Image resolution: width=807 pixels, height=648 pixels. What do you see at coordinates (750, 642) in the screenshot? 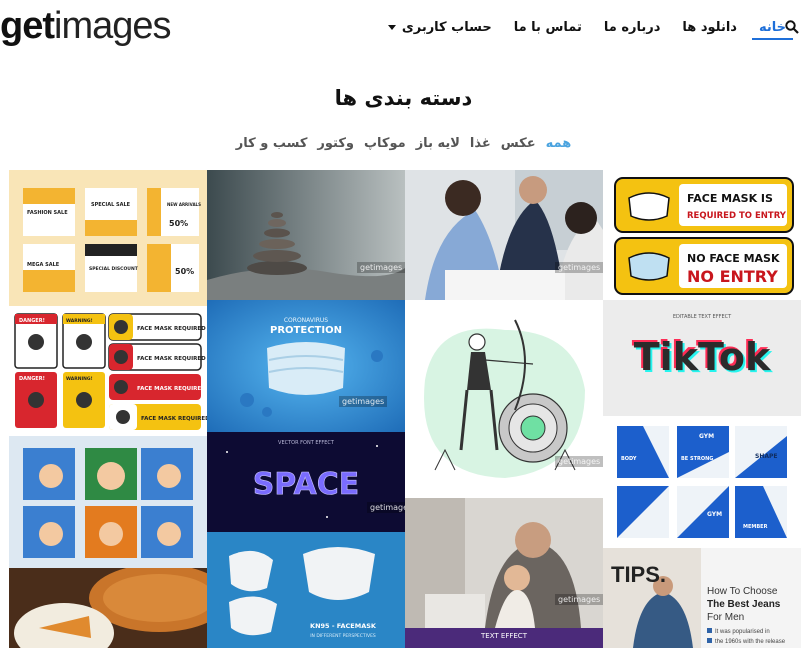
I see `tile-text: the 1960s with the release` at bounding box center [750, 642].